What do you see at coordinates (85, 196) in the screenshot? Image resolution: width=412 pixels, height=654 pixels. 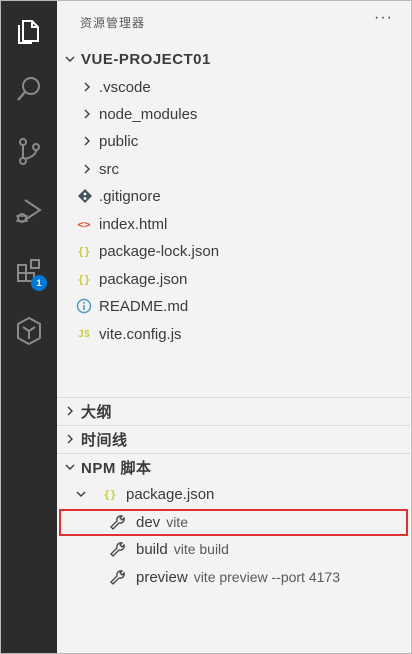 I see `git-diamond-icon` at bounding box center [85, 196].